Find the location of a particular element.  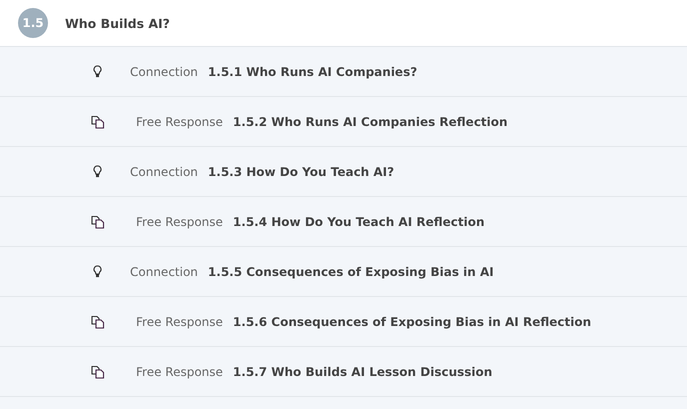

item-title: 1.5.4 How Do You Teach AI Reflection is located at coordinates (358, 221).